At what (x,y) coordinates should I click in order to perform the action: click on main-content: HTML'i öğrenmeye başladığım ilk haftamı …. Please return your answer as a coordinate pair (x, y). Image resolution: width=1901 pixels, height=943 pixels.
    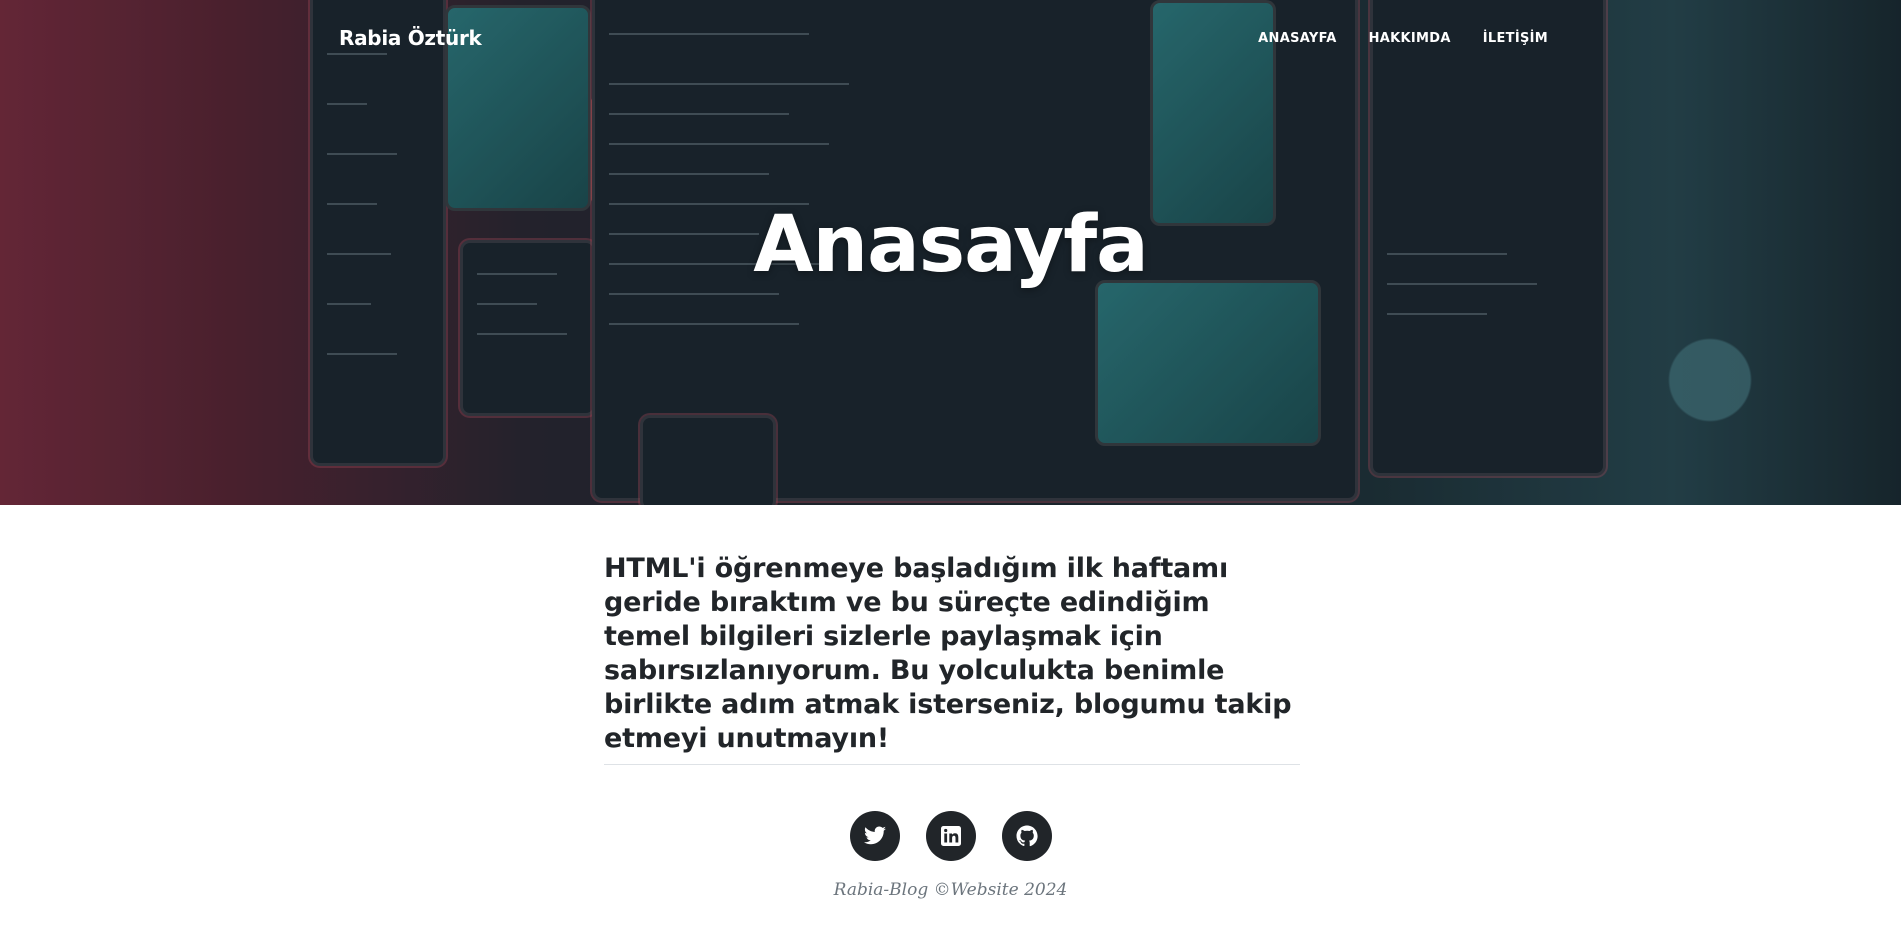
    Looking at the image, I should click on (952, 658).